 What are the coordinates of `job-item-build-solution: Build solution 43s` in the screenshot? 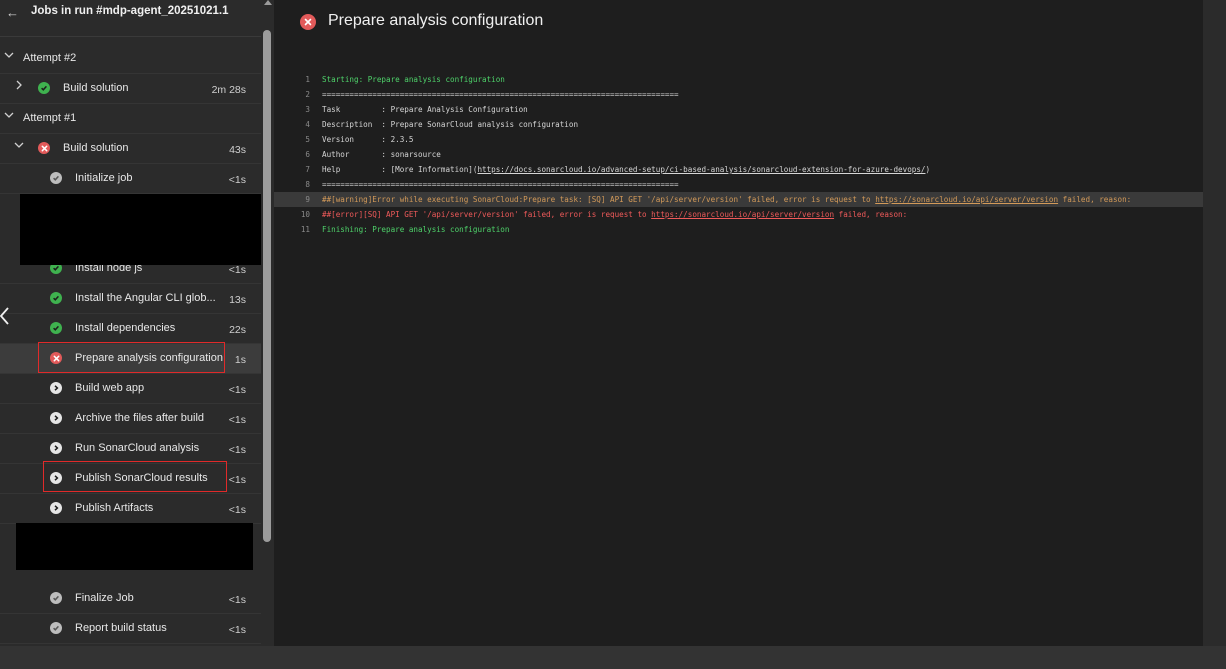 It's located at (130, 149).